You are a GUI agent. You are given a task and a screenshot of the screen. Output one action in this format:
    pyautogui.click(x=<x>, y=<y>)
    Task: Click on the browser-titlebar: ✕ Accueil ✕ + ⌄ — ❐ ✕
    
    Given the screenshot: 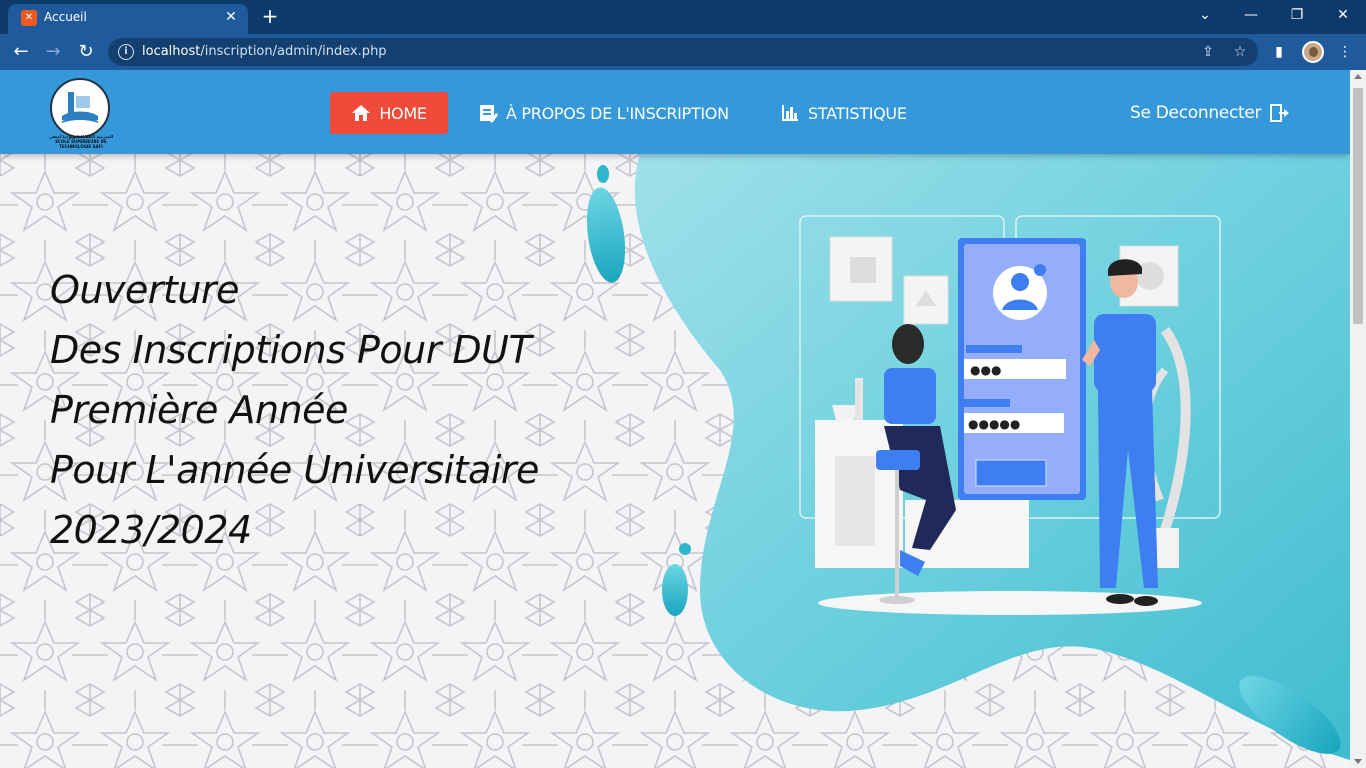 What is the action you would take?
    pyautogui.click(x=683, y=17)
    